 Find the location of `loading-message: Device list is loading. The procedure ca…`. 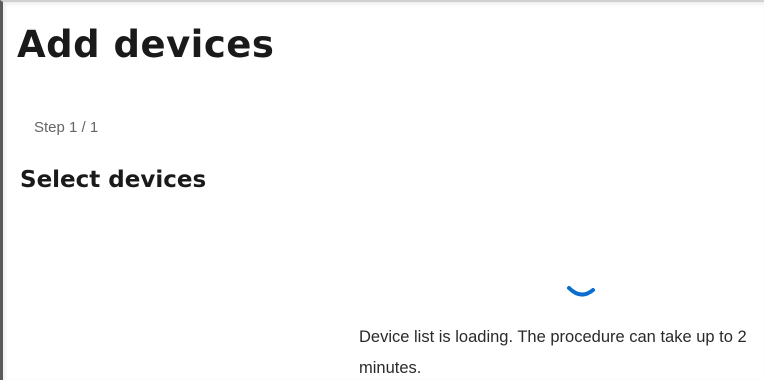

loading-message: Device list is loading. The procedure ca… is located at coordinates (553, 352).